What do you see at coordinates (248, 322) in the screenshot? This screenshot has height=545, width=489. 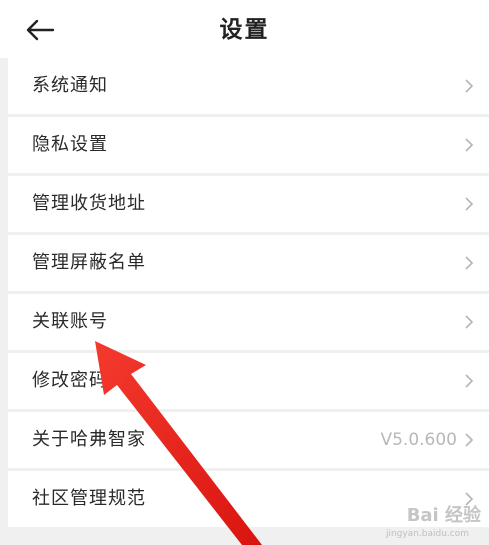 I see `settings-row-linked-accounts: 关联账号` at bounding box center [248, 322].